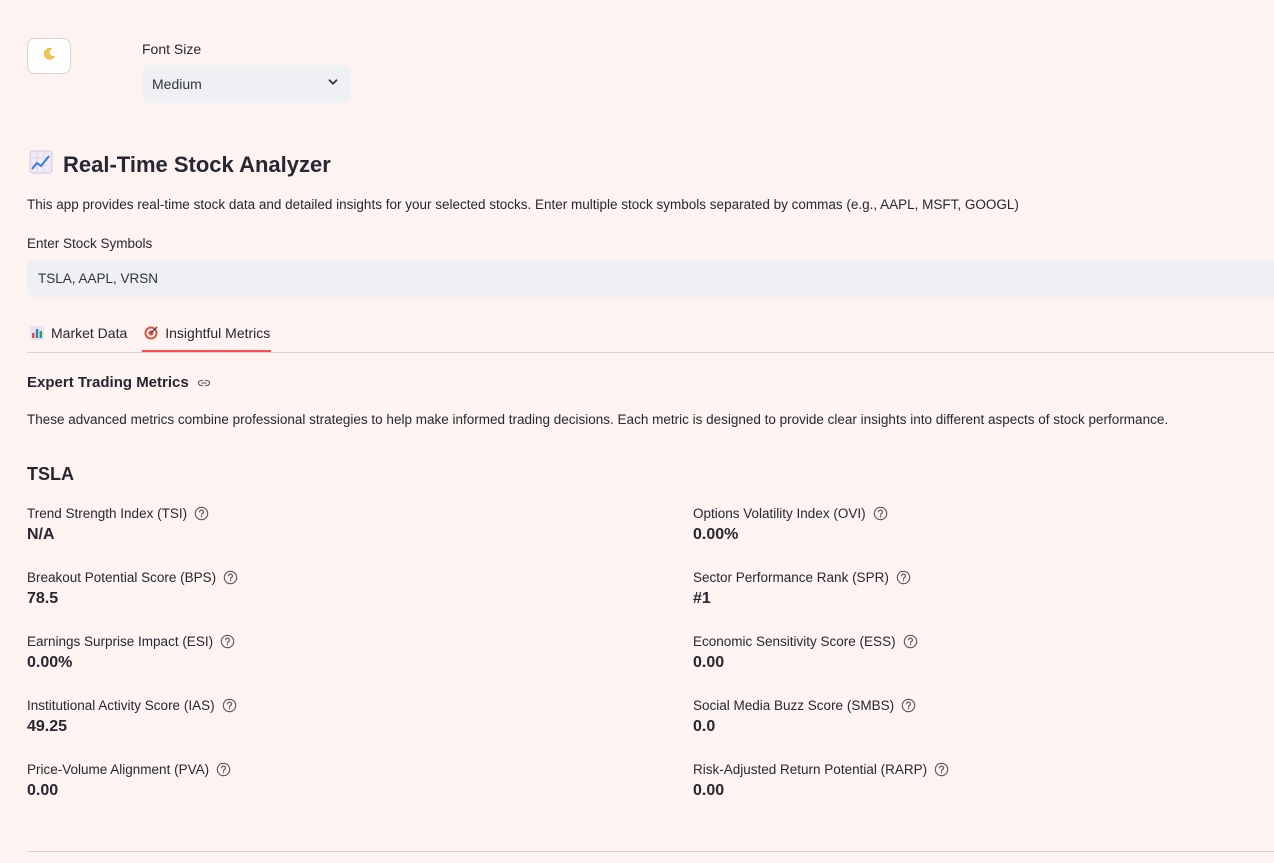 The width and height of the screenshot is (1274, 863). Describe the element at coordinates (41, 164) in the screenshot. I see `chart-increasing-icon` at that location.